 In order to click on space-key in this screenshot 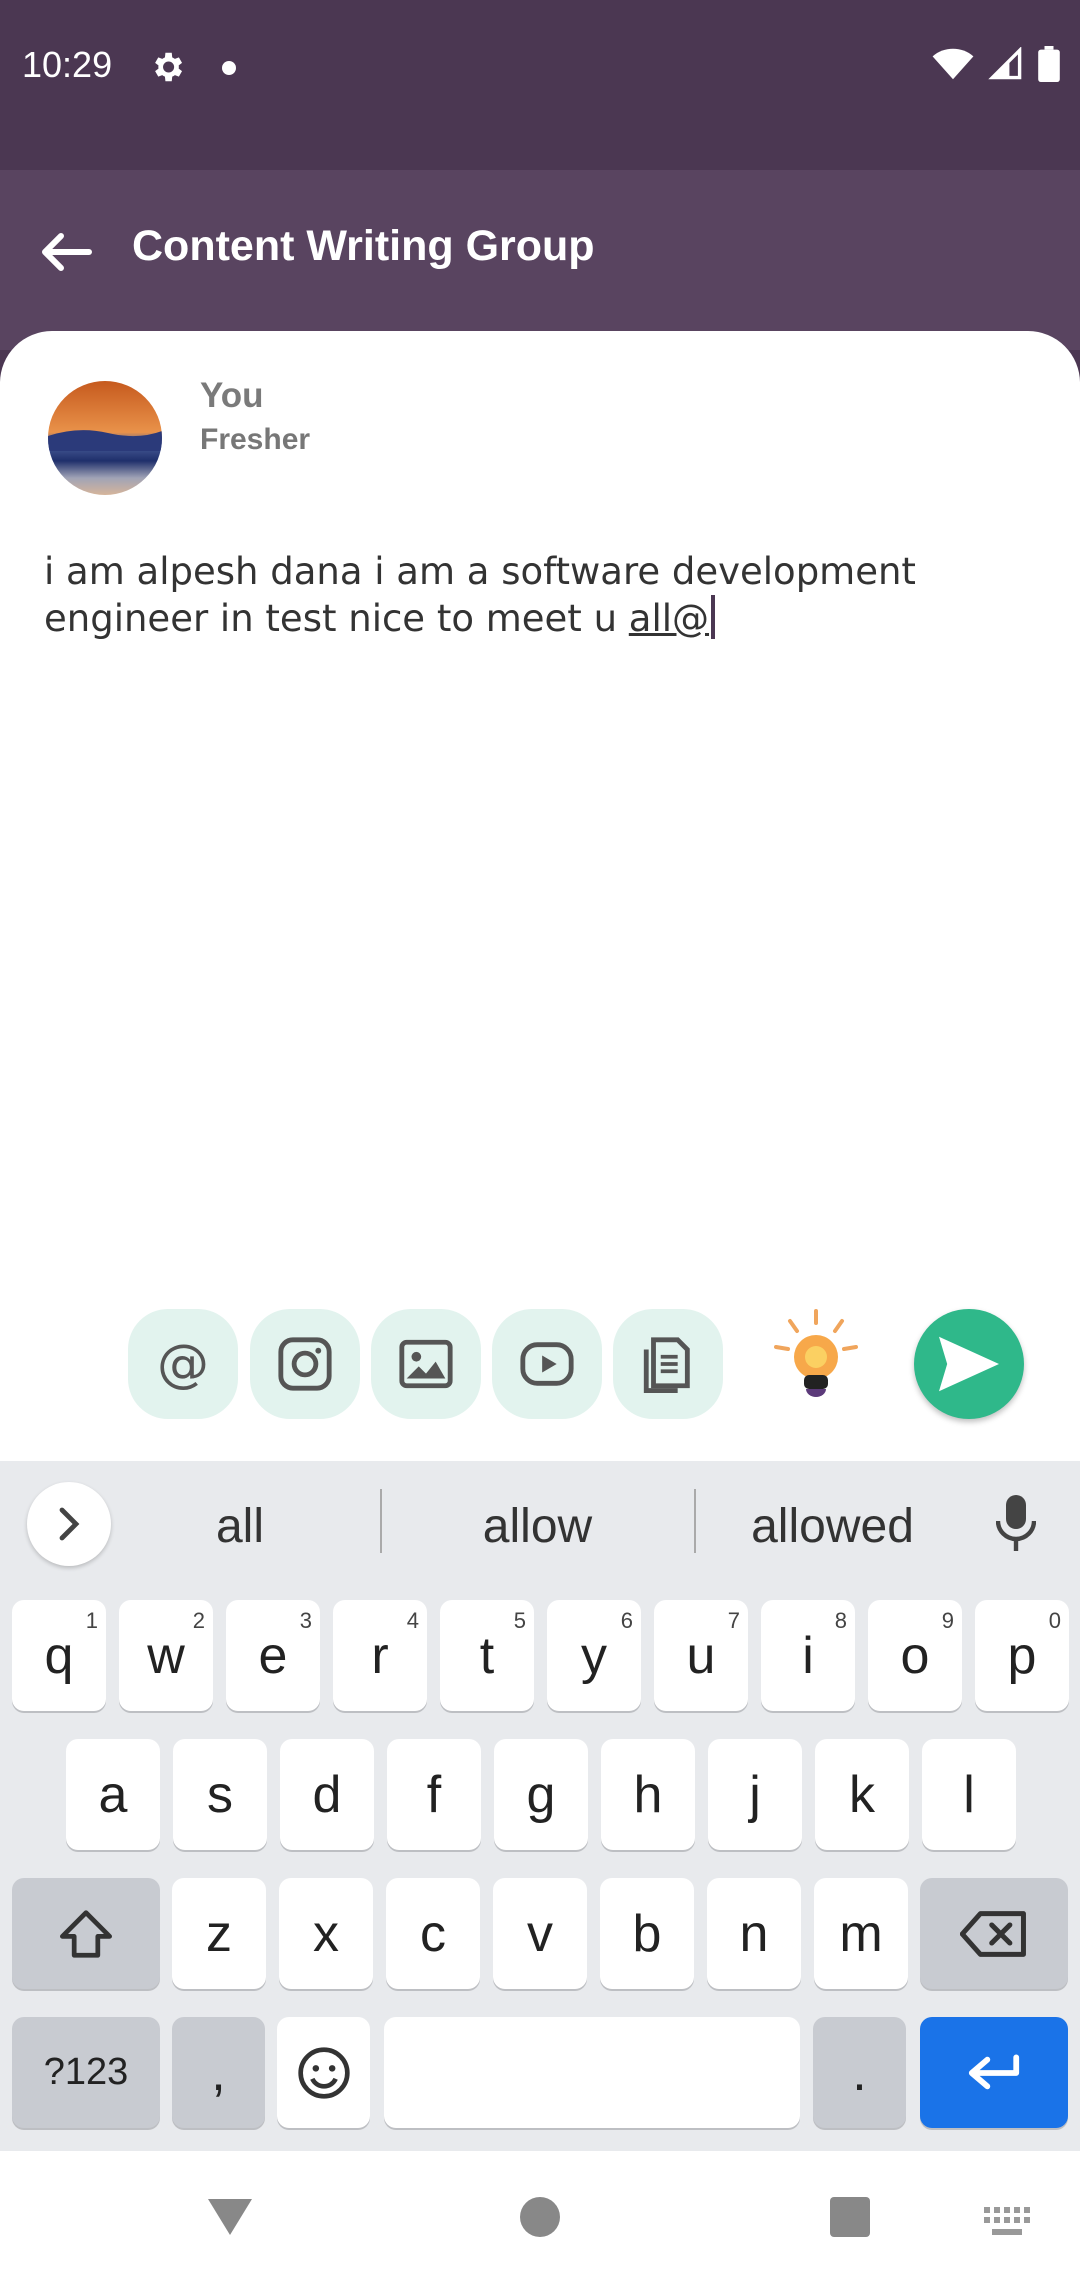, I will do `click(592, 2072)`.